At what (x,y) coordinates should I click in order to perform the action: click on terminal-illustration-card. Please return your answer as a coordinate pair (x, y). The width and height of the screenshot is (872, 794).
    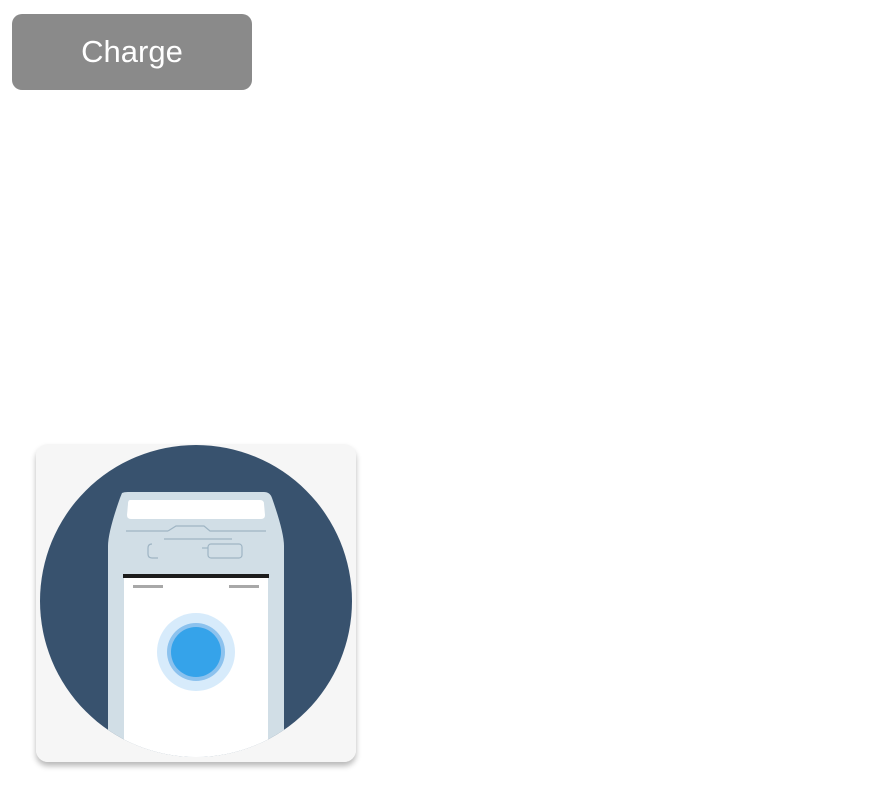
    Looking at the image, I should click on (196, 603).